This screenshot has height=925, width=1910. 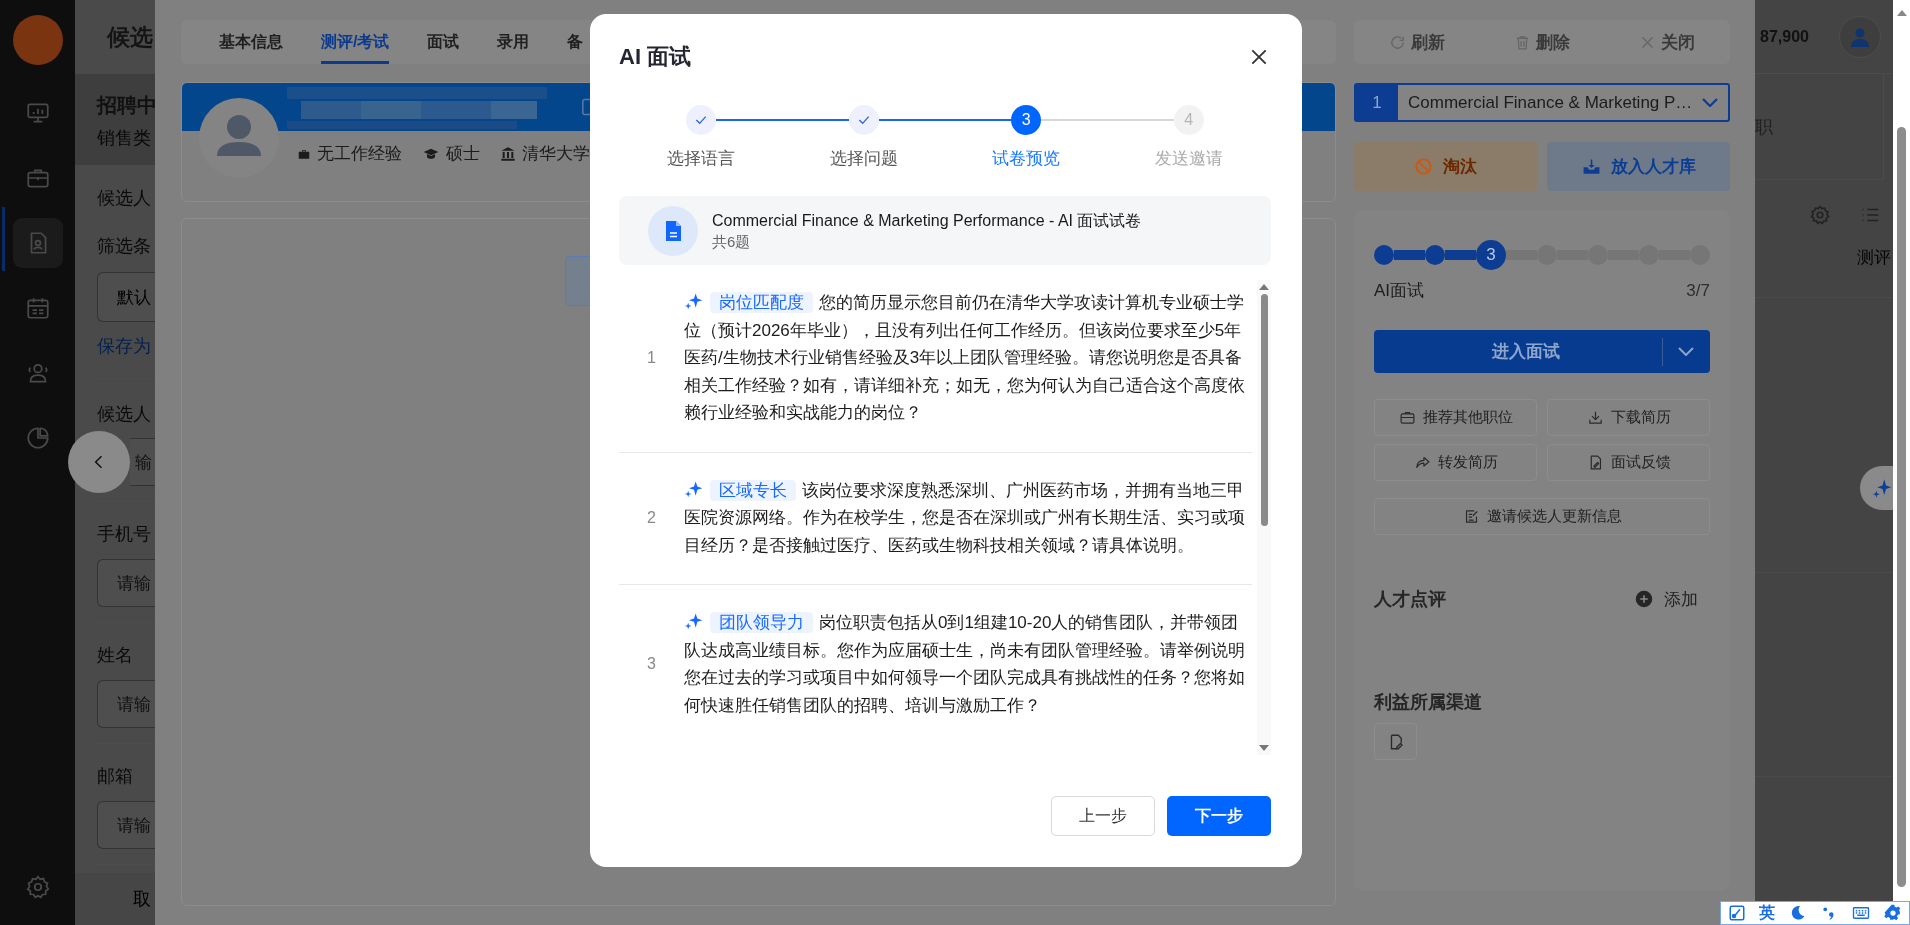 What do you see at coordinates (575, 42) in the screenshot?
I see `tab: 备` at bounding box center [575, 42].